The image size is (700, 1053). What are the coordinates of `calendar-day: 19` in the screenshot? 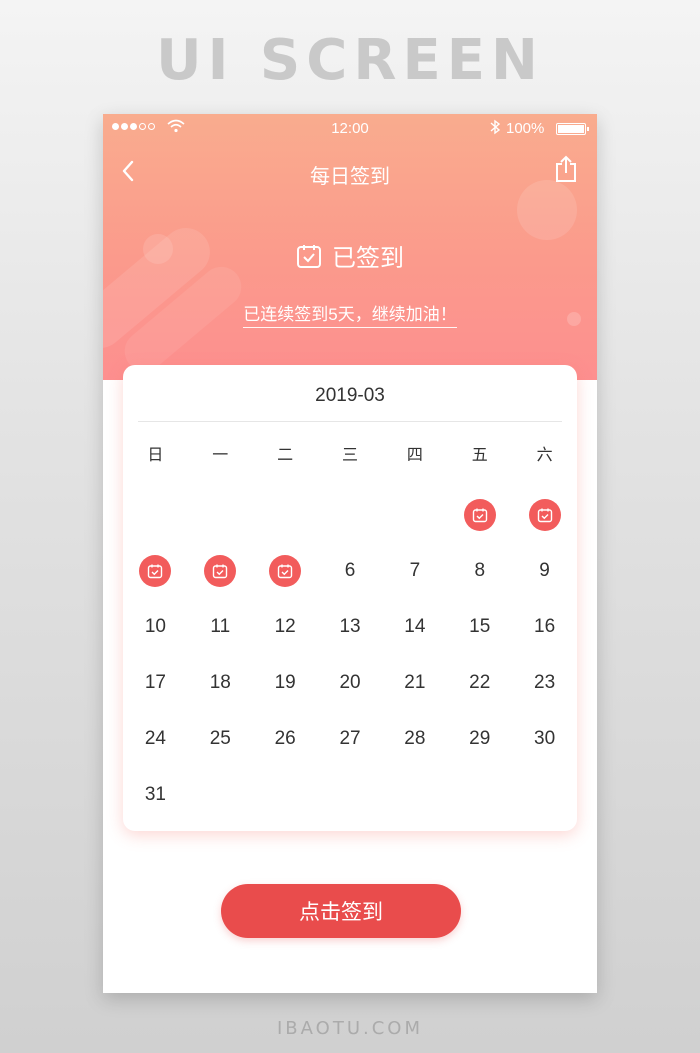 It's located at (285, 683).